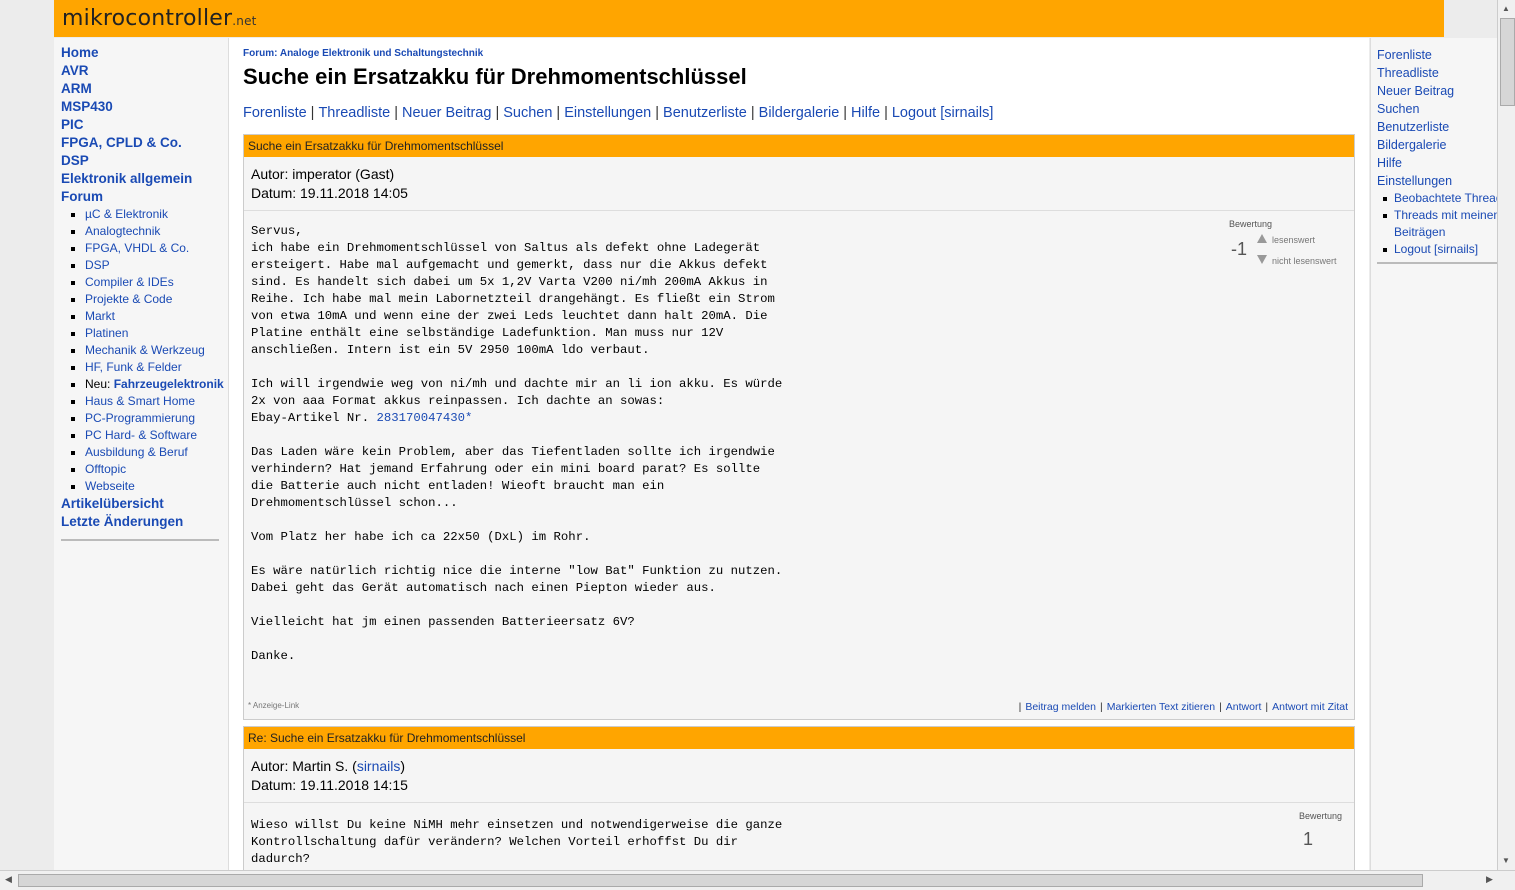 The height and width of the screenshot is (890, 1515). Describe the element at coordinates (82, 196) in the screenshot. I see `nav-forum: Forum` at that location.